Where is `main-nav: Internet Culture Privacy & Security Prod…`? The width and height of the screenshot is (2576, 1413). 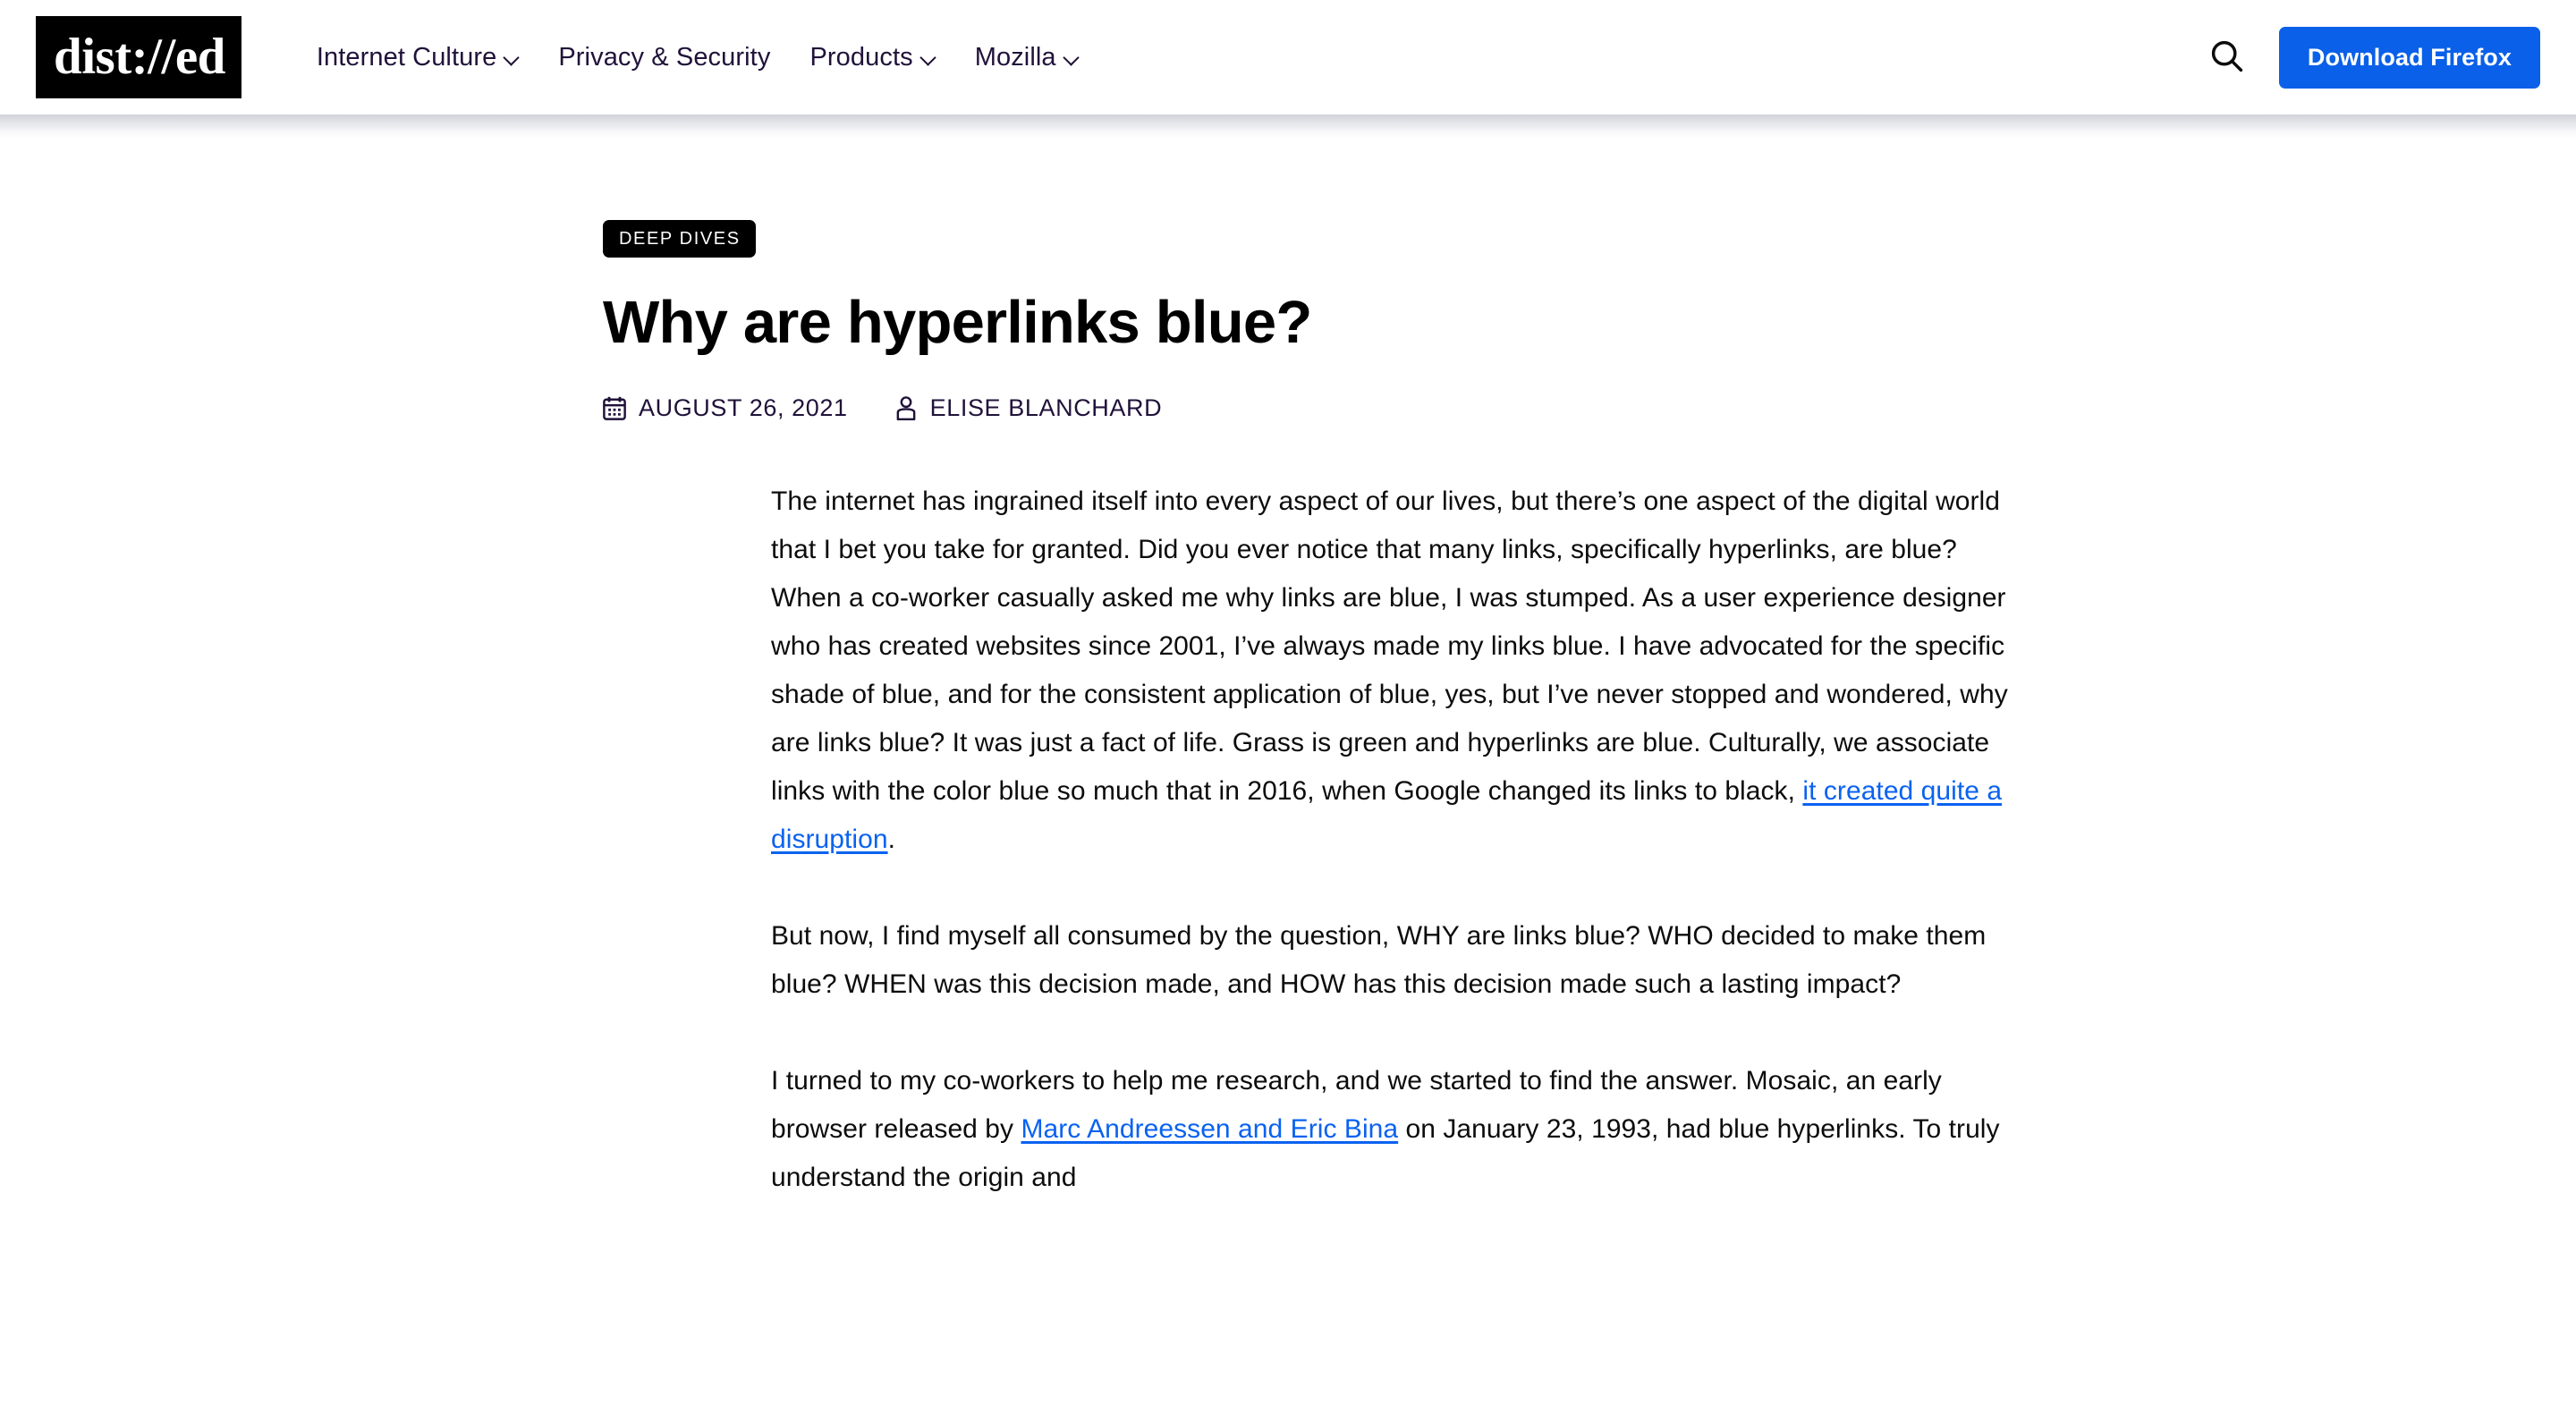
main-nav: Internet Culture Privacy & Security Prod… is located at coordinates (697, 57).